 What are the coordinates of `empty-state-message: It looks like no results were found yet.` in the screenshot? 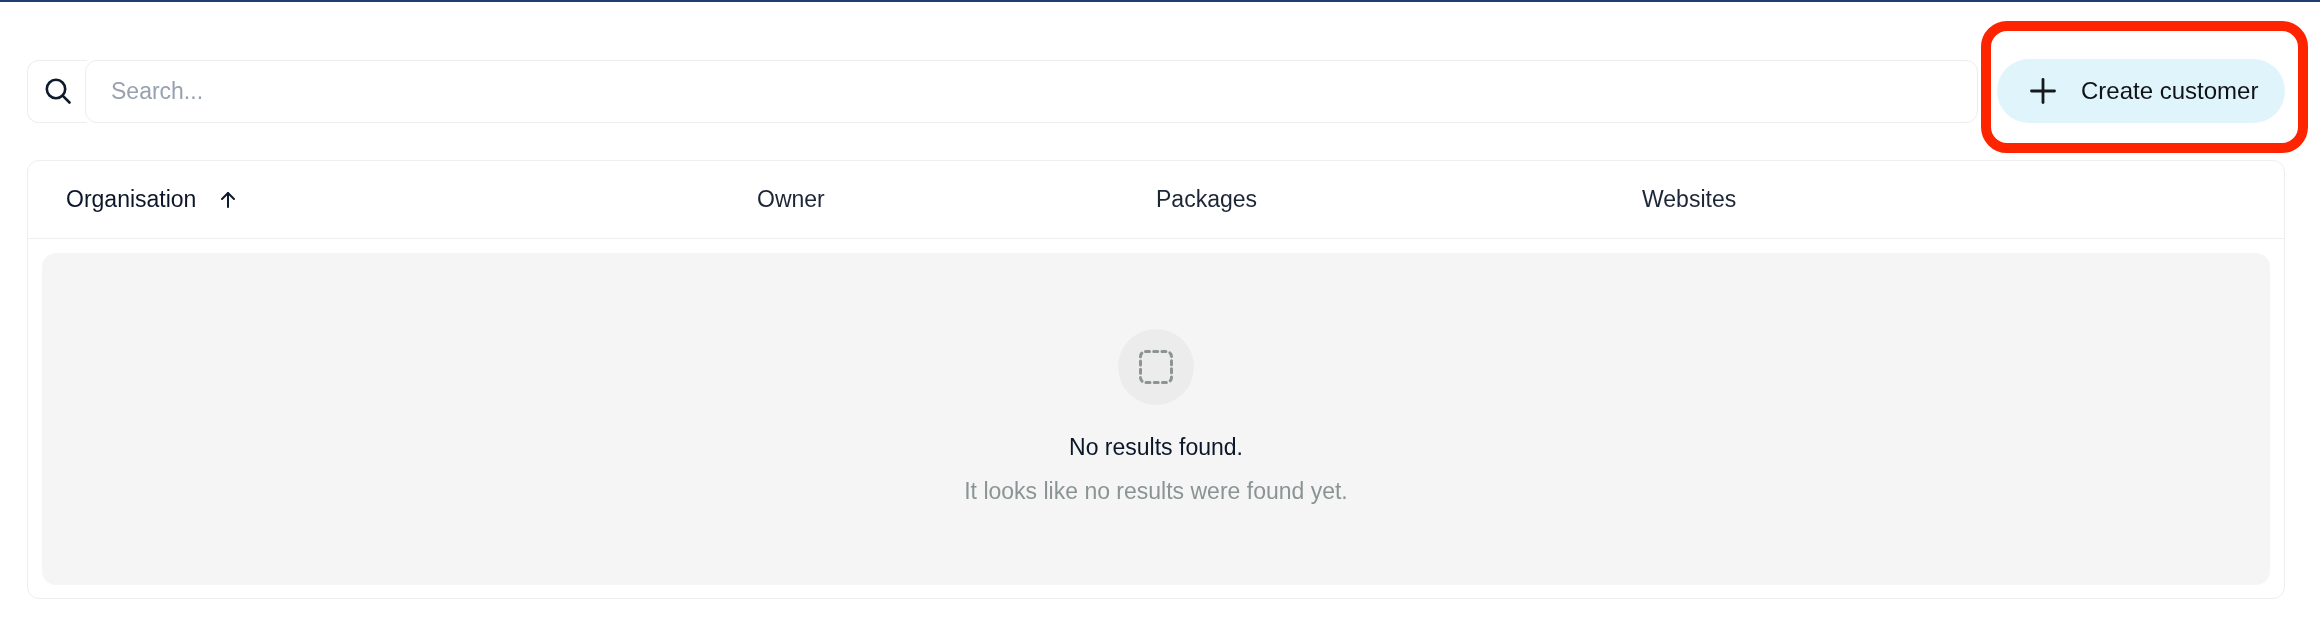 It's located at (1156, 491).